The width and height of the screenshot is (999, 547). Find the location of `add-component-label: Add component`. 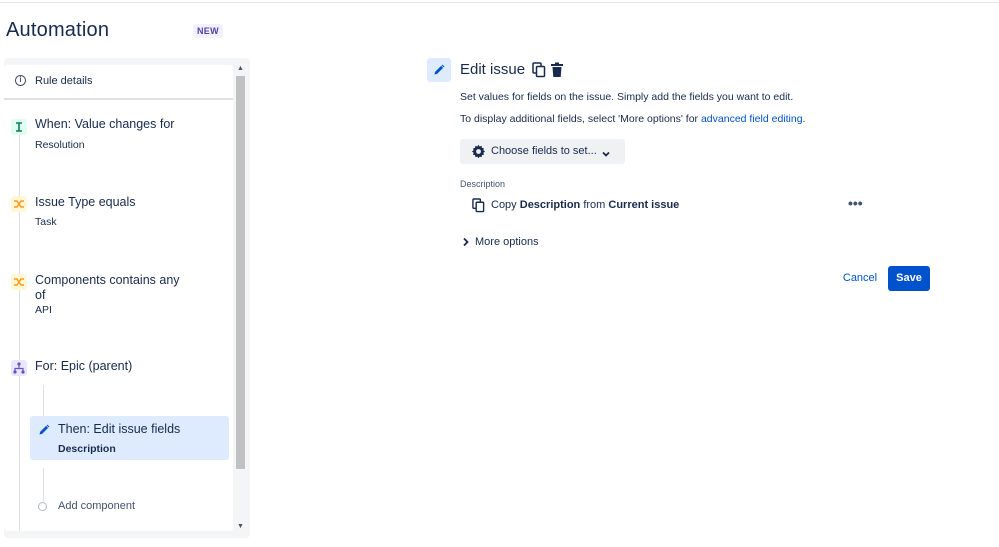

add-component-label: Add component is located at coordinates (97, 506).